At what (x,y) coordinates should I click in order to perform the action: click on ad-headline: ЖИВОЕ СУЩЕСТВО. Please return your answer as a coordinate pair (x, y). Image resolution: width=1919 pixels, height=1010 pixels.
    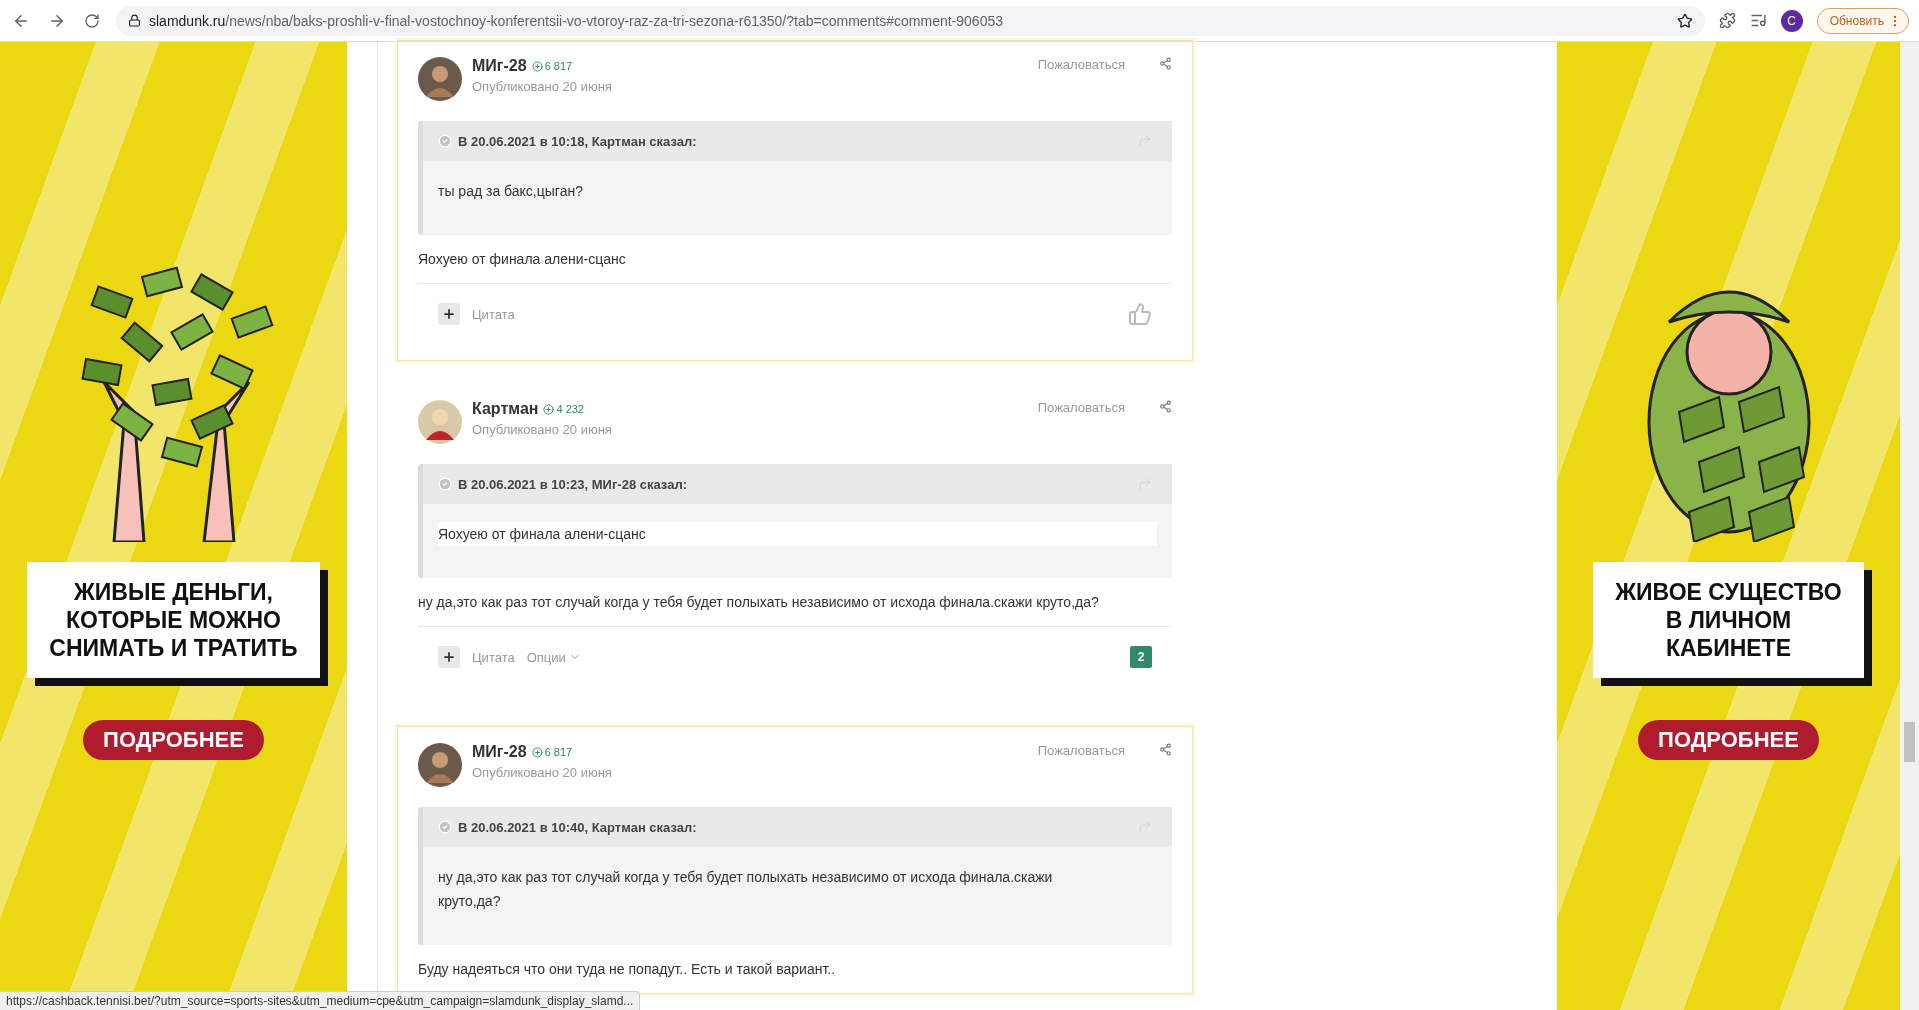
    Looking at the image, I should click on (1728, 592).